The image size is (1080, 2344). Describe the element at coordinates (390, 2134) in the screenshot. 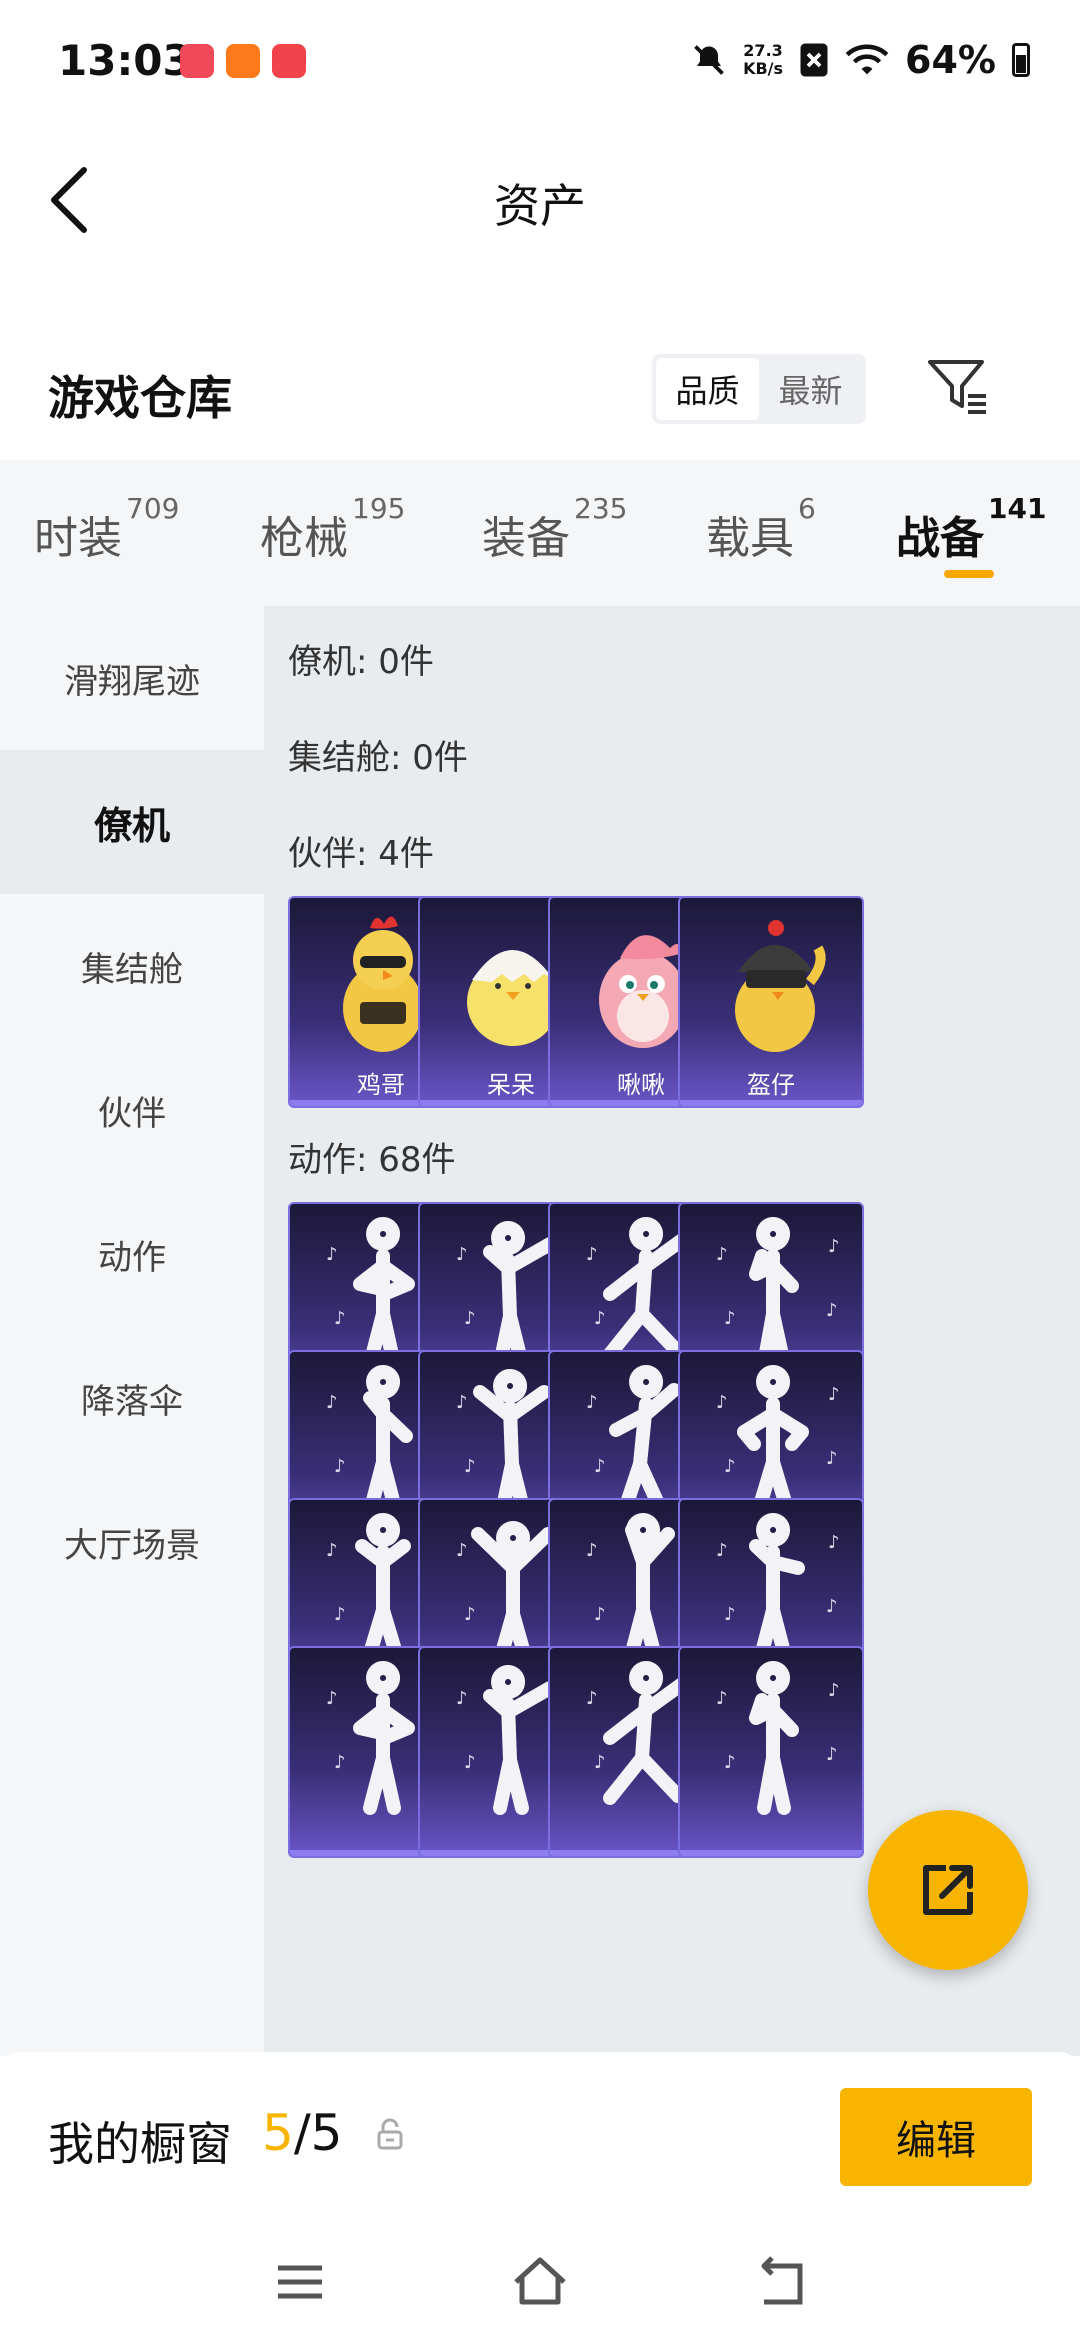

I see `lock-icon` at that location.